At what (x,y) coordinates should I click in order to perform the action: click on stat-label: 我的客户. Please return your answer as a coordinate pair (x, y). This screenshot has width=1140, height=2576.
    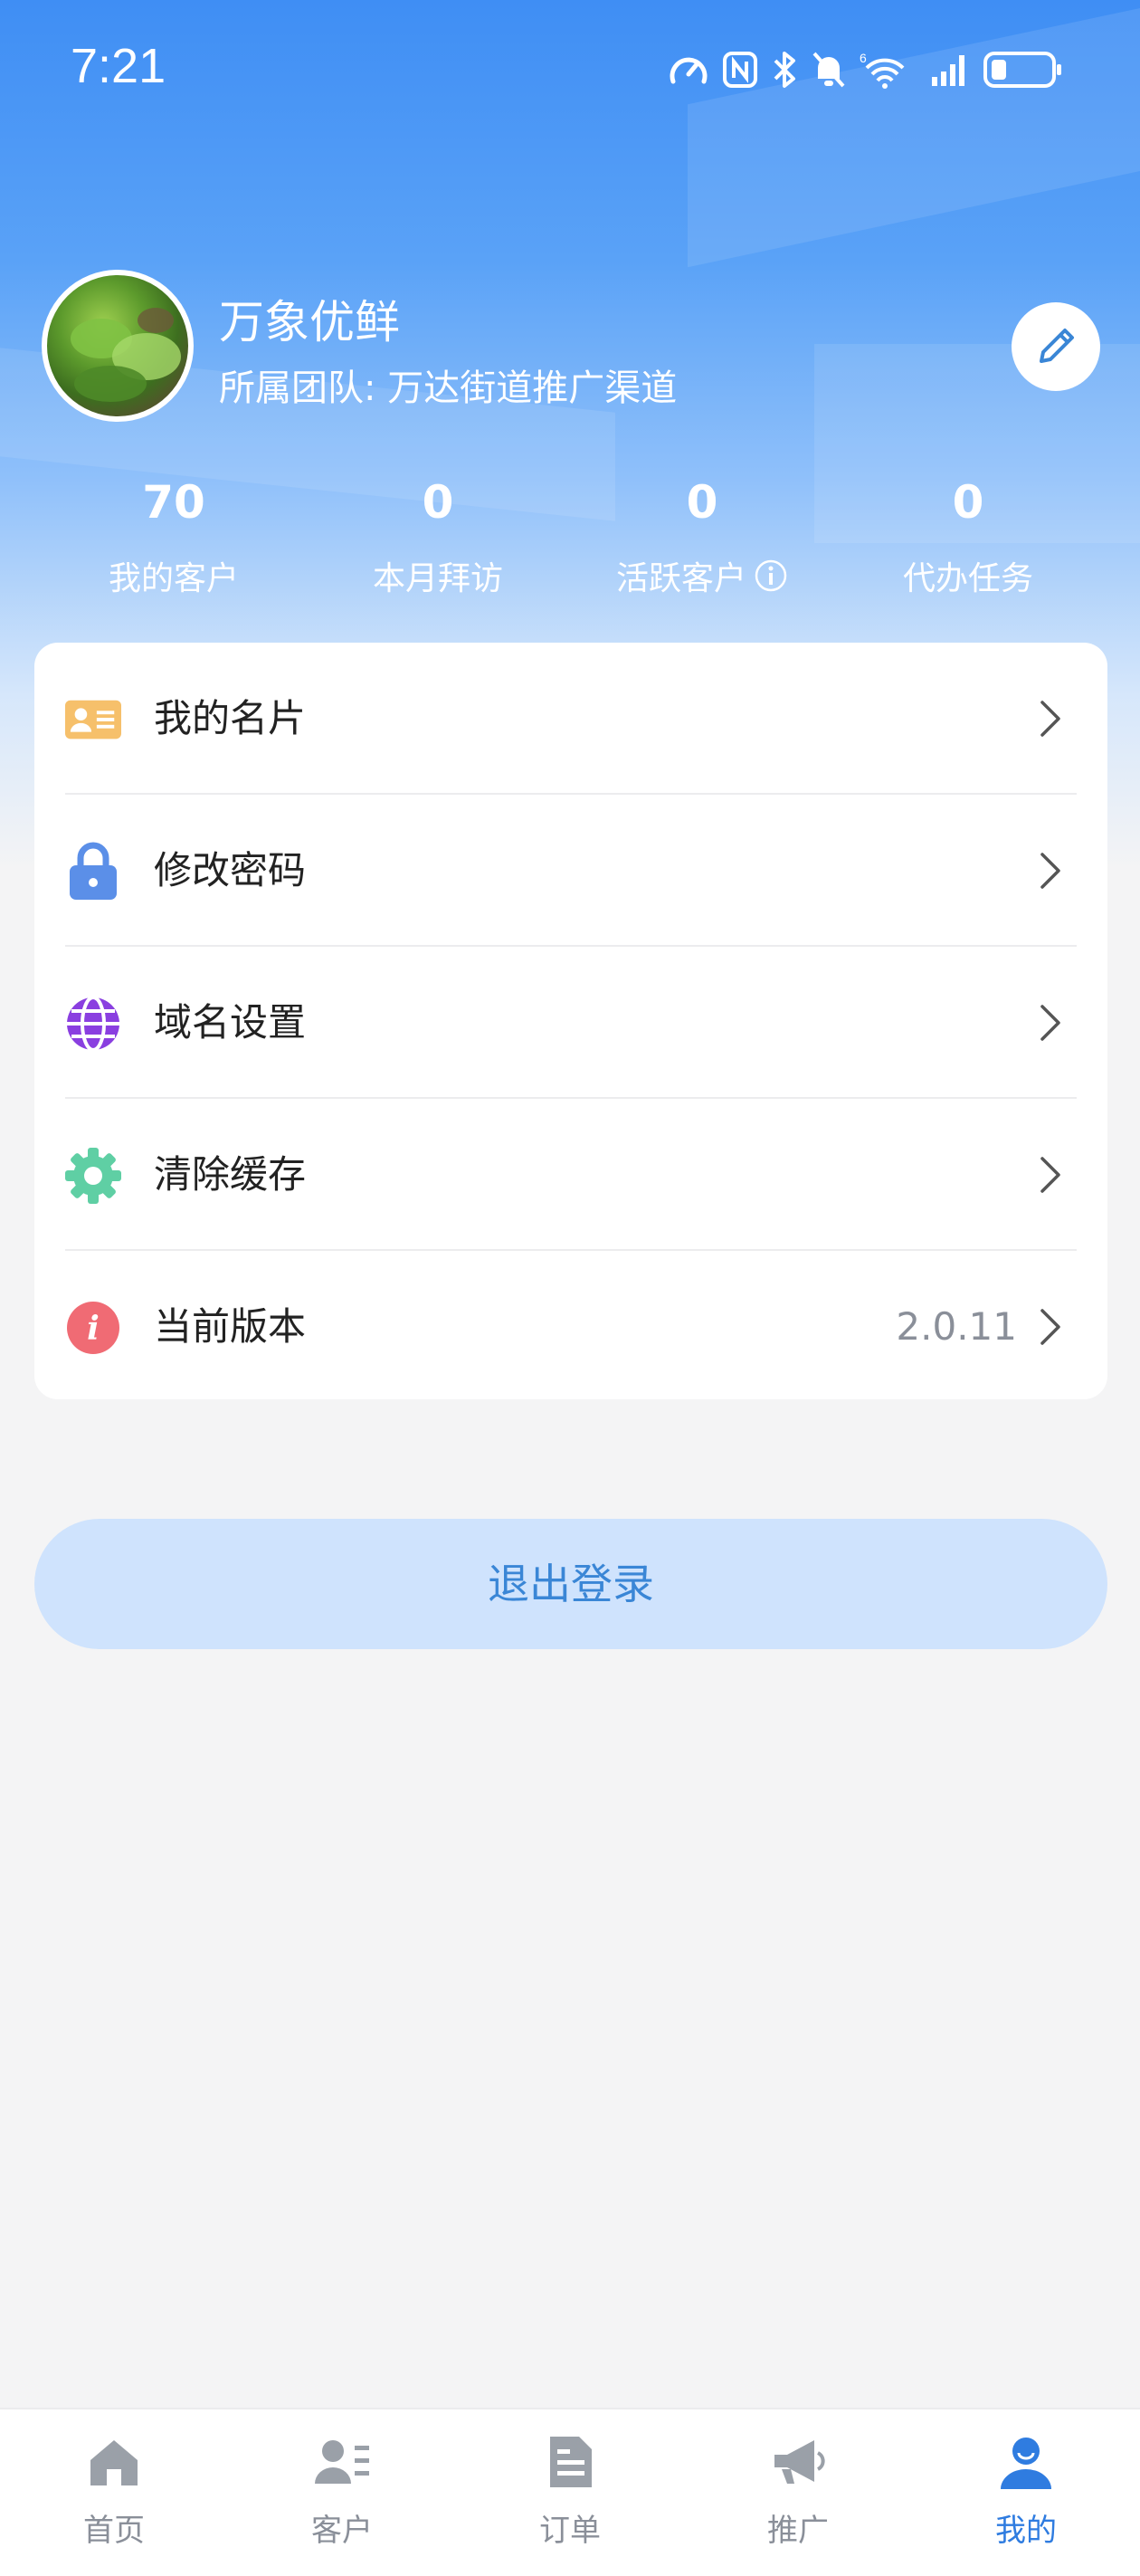
    Looking at the image, I should click on (173, 578).